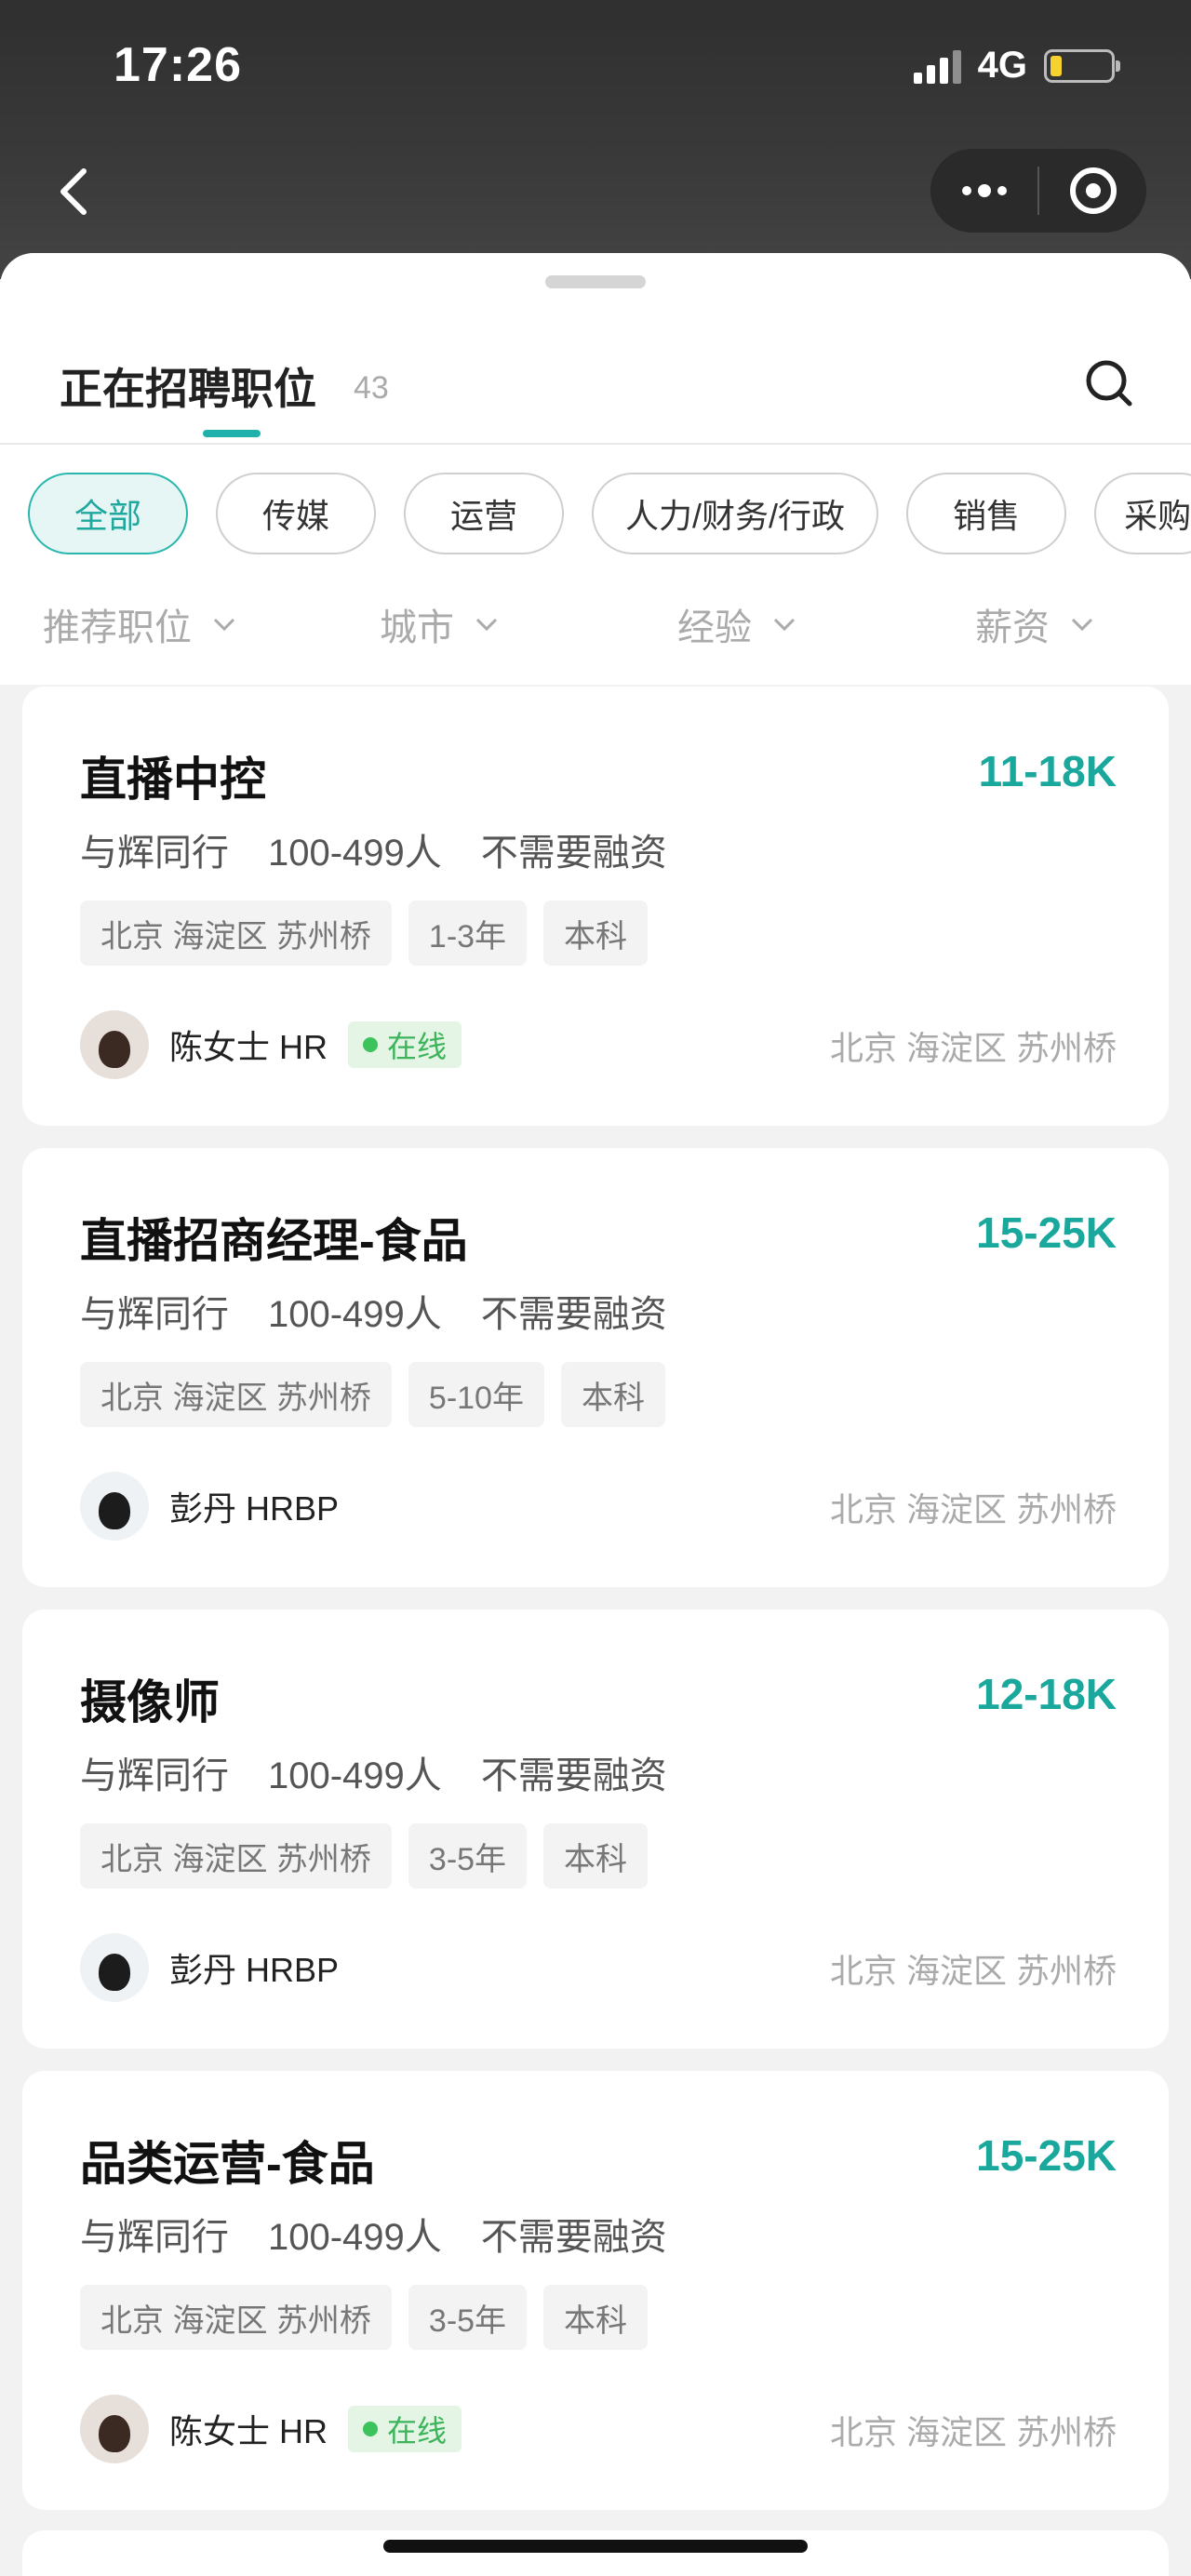 This screenshot has width=1191, height=2576. Describe the element at coordinates (150, 1702) in the screenshot. I see `job-title: 摄像师` at that location.